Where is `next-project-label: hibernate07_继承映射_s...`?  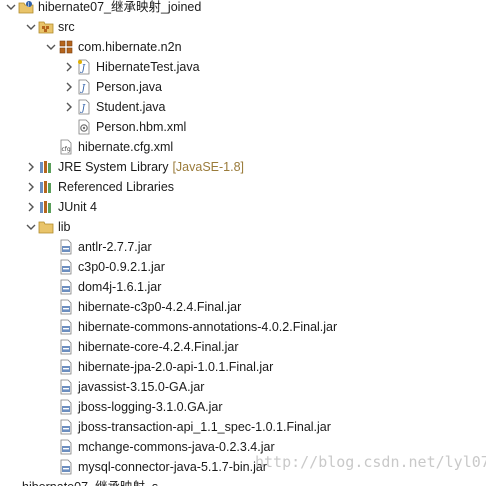 next-project-label: hibernate07_继承映射_s... is located at coordinates (95, 482).